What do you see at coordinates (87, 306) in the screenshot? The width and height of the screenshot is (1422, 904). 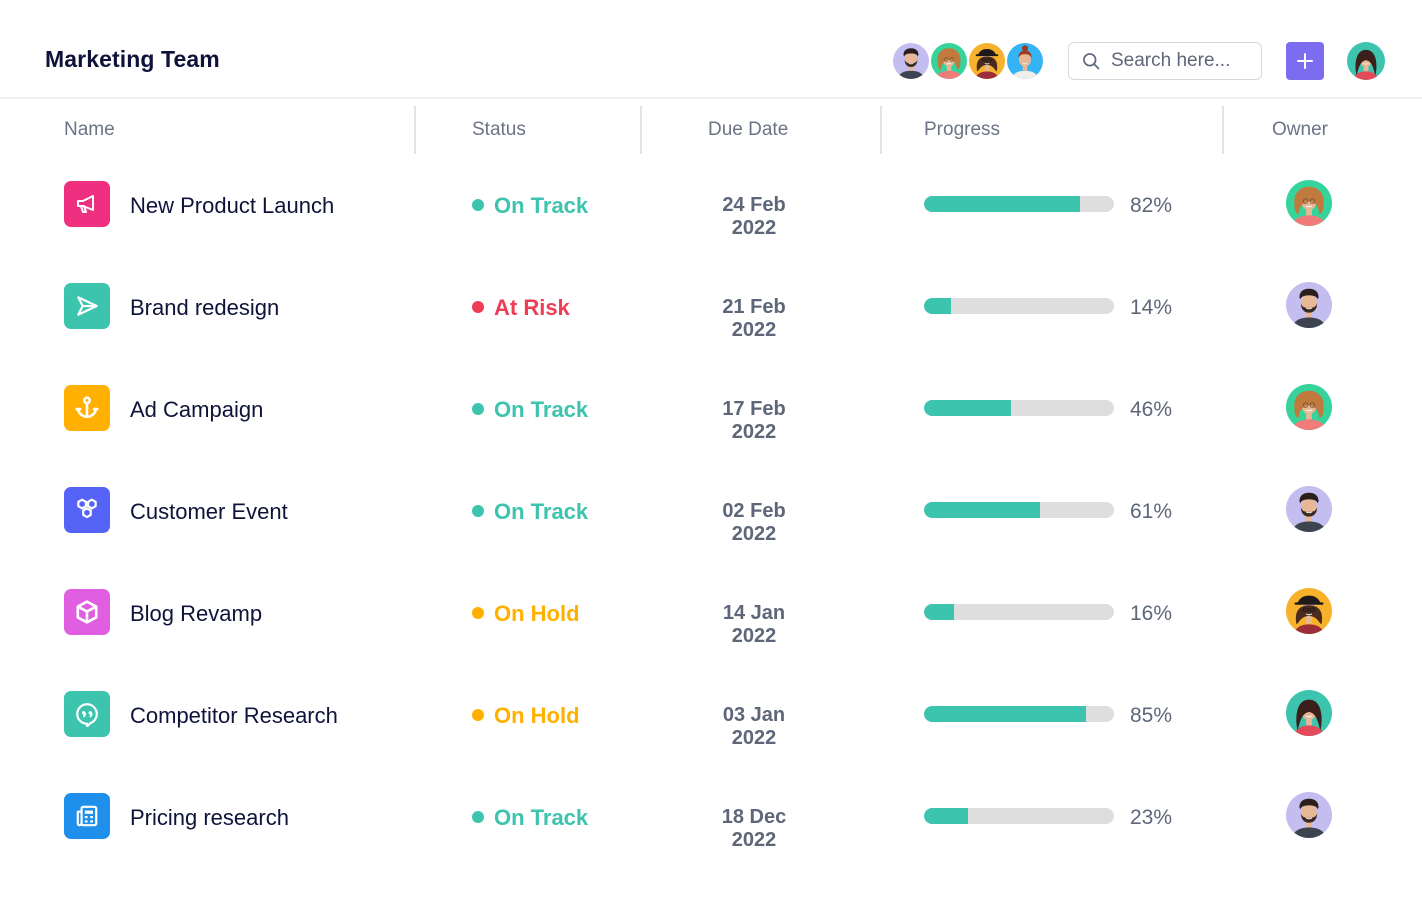 I see `send-icon` at bounding box center [87, 306].